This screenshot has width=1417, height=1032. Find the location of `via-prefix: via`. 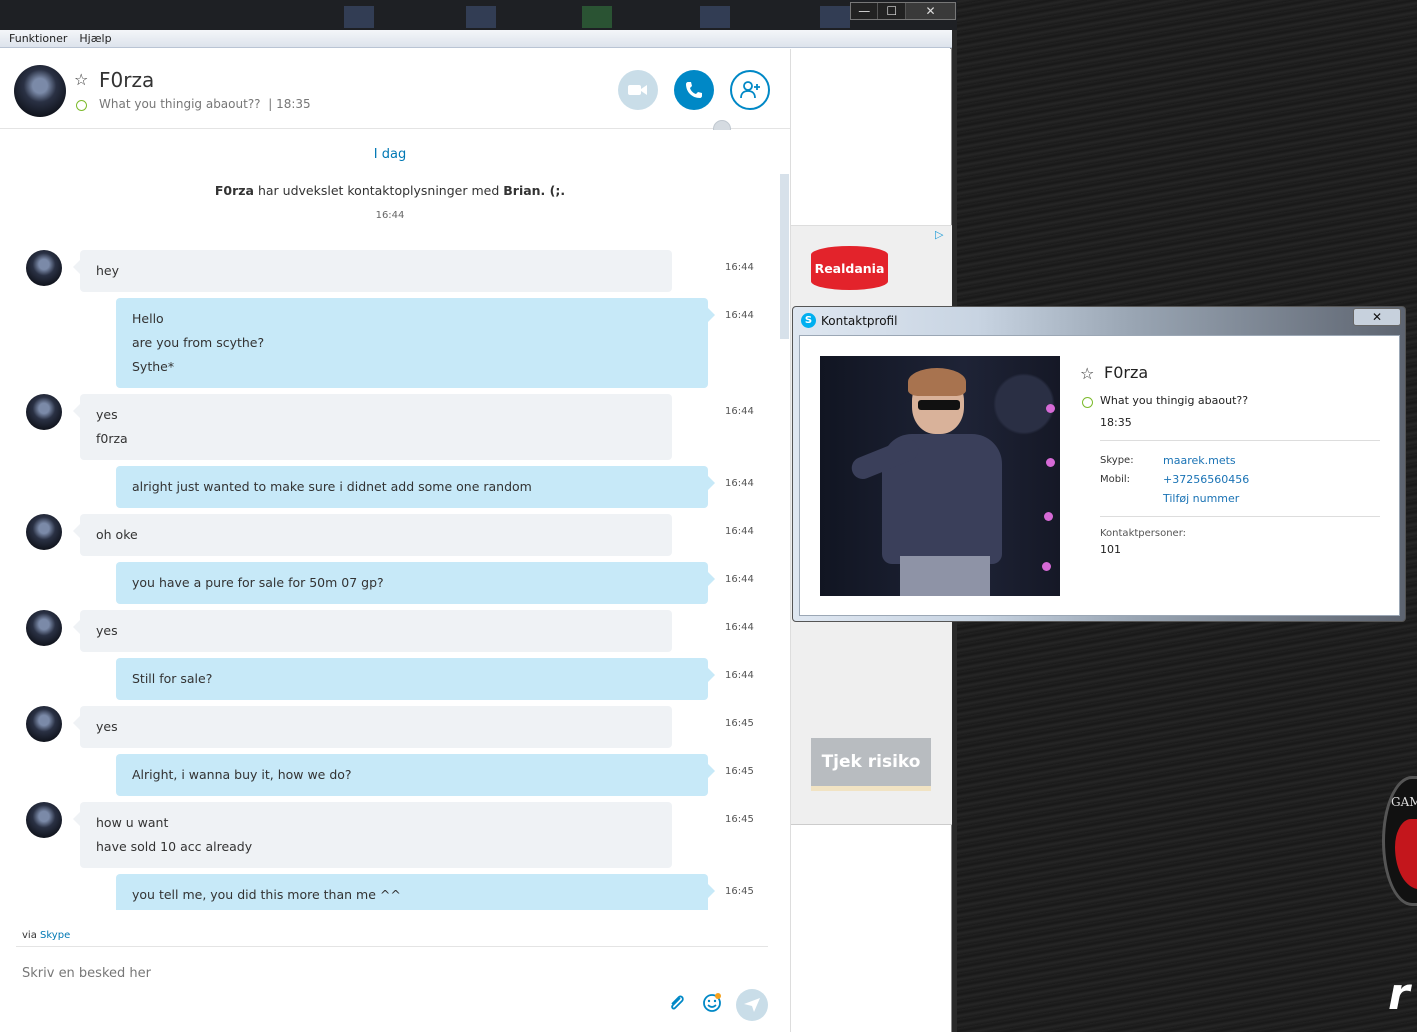

via-prefix: via is located at coordinates (31, 935).